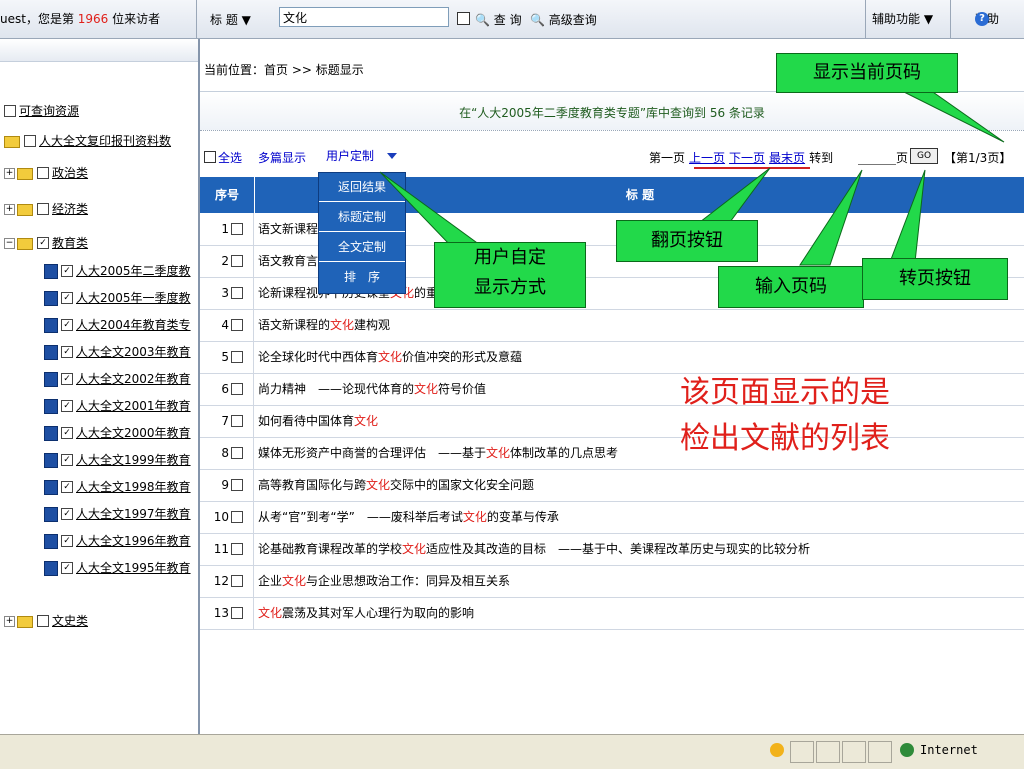 This screenshot has width=1024, height=769. What do you see at coordinates (563, 19) in the screenshot?
I see `advanced-search-button: 🔍 高级查询` at bounding box center [563, 19].